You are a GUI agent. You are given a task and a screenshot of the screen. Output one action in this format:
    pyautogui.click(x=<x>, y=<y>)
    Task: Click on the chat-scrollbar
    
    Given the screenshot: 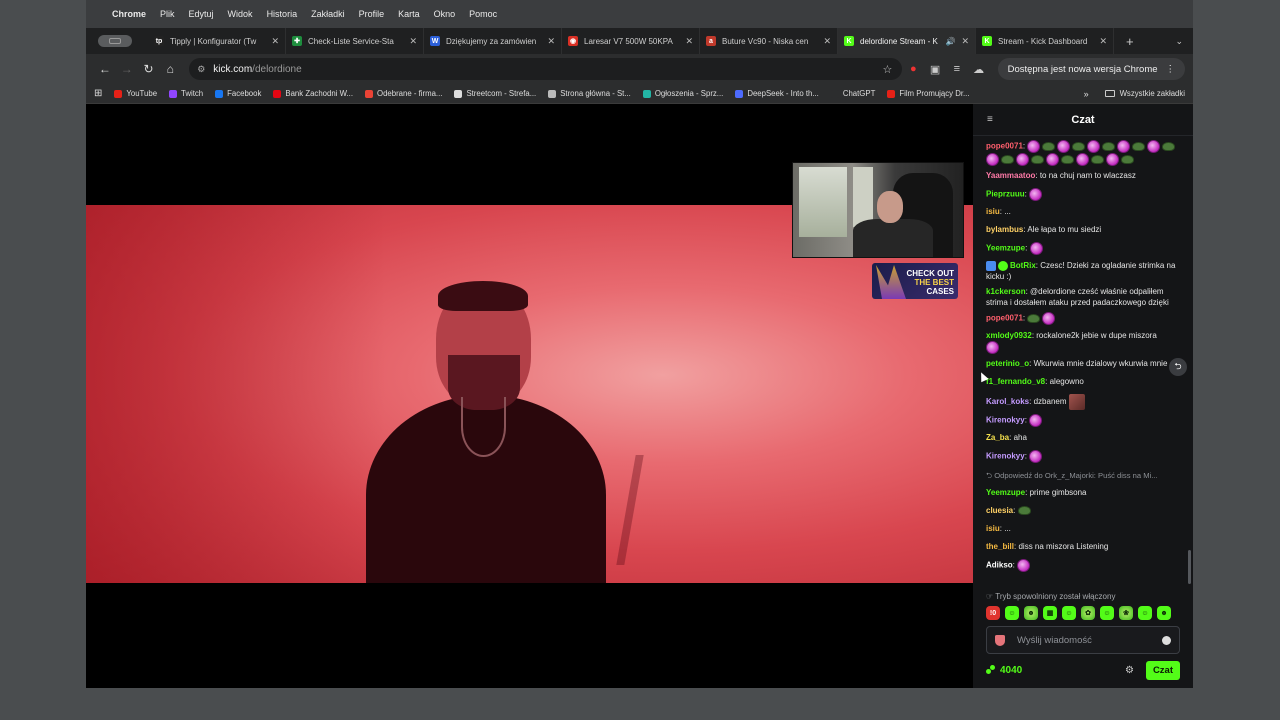 What is the action you would take?
    pyautogui.click(x=1189, y=567)
    